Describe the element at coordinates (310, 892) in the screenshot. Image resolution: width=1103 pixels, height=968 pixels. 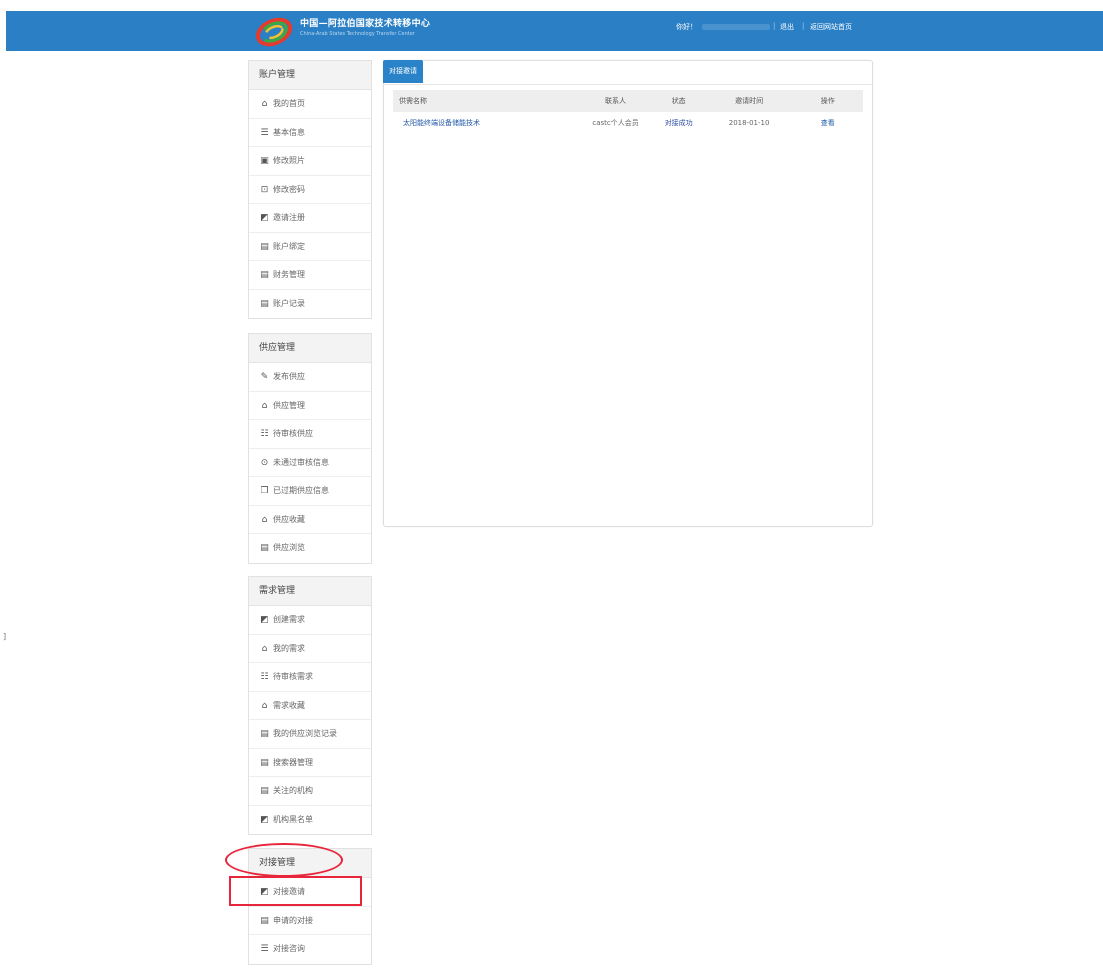
I see `sidebar-item-docking-invite: ◩ 对接邀请` at that location.